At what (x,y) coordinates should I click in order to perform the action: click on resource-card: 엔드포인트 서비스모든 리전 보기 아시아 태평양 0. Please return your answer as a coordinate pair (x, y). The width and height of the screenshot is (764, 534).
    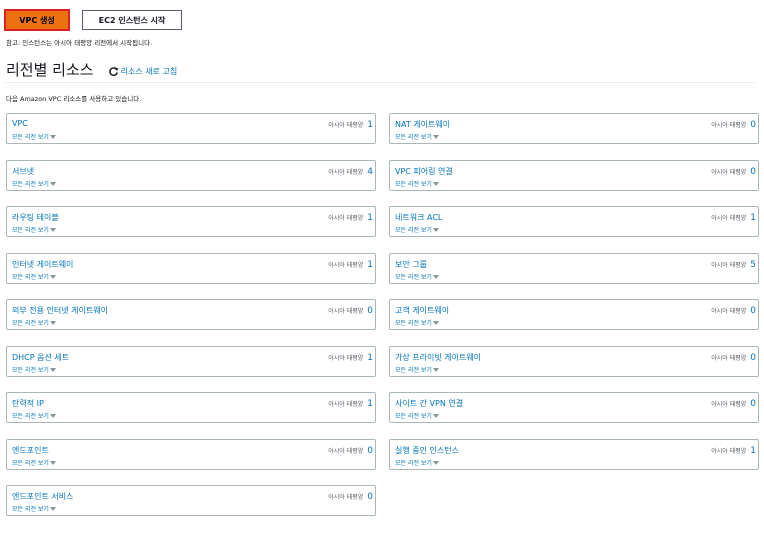
    Looking at the image, I should click on (191, 500).